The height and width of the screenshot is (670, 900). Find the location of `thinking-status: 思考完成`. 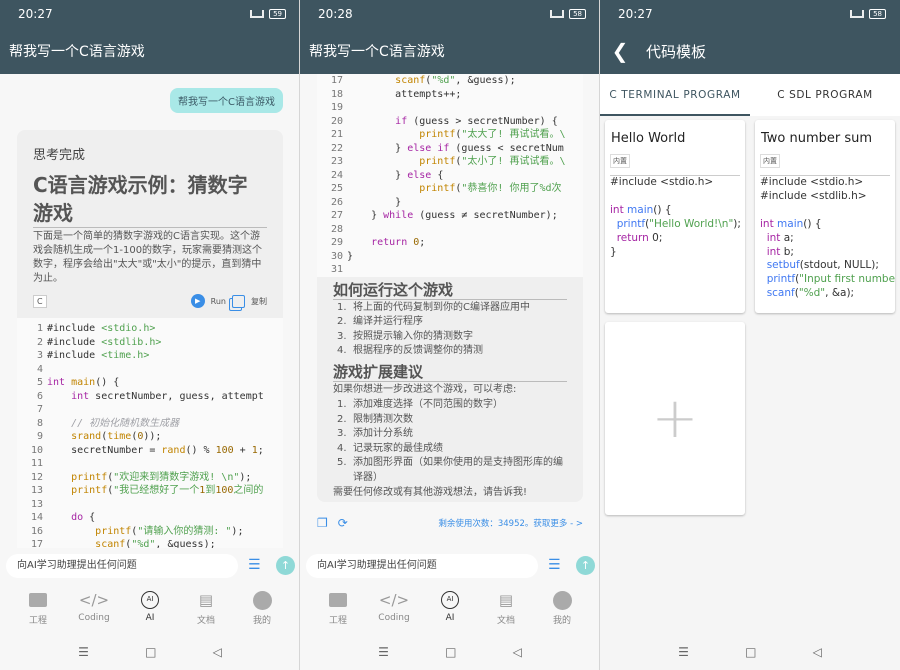

thinking-status: 思考完成 is located at coordinates (59, 155).